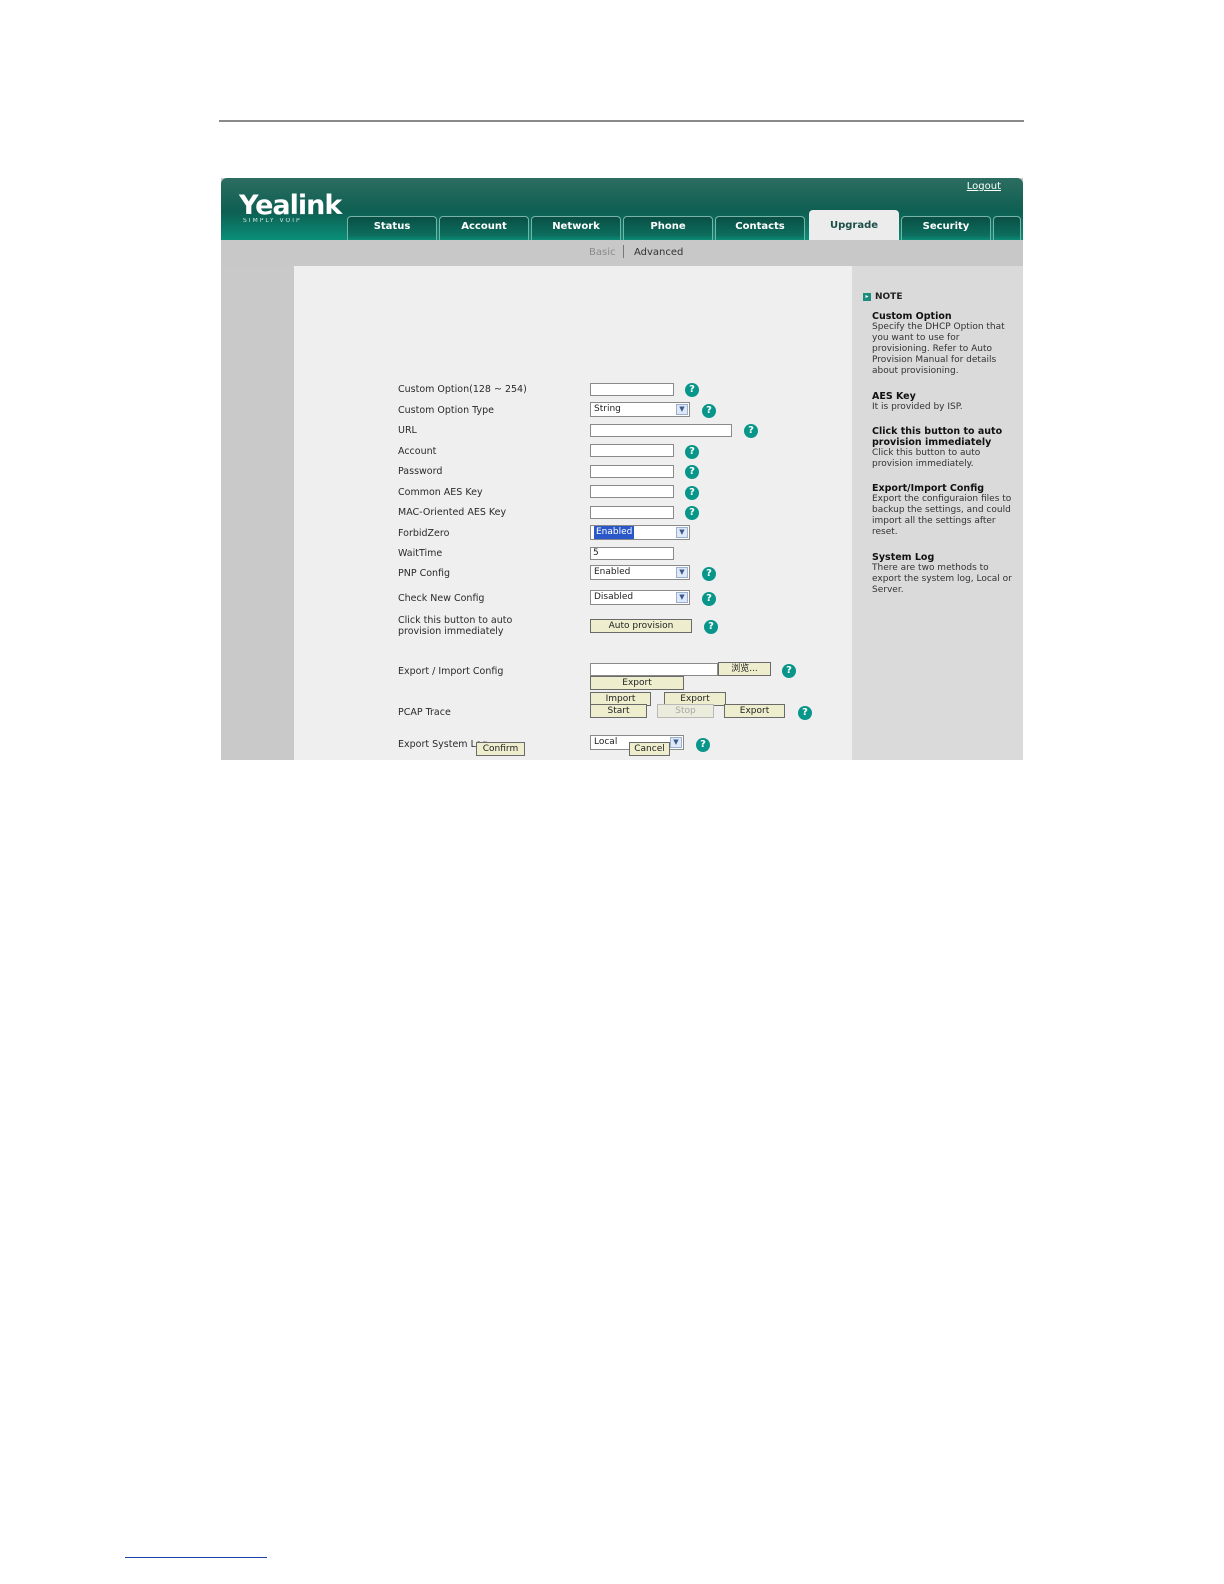 This screenshot has height=1584, width=1224. I want to click on logout-link: Logout, so click(984, 186).